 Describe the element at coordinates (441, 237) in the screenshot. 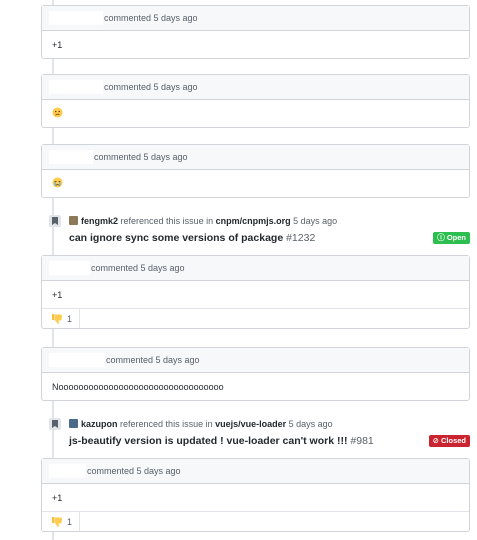

I see `open-icon: ⓘ` at that location.